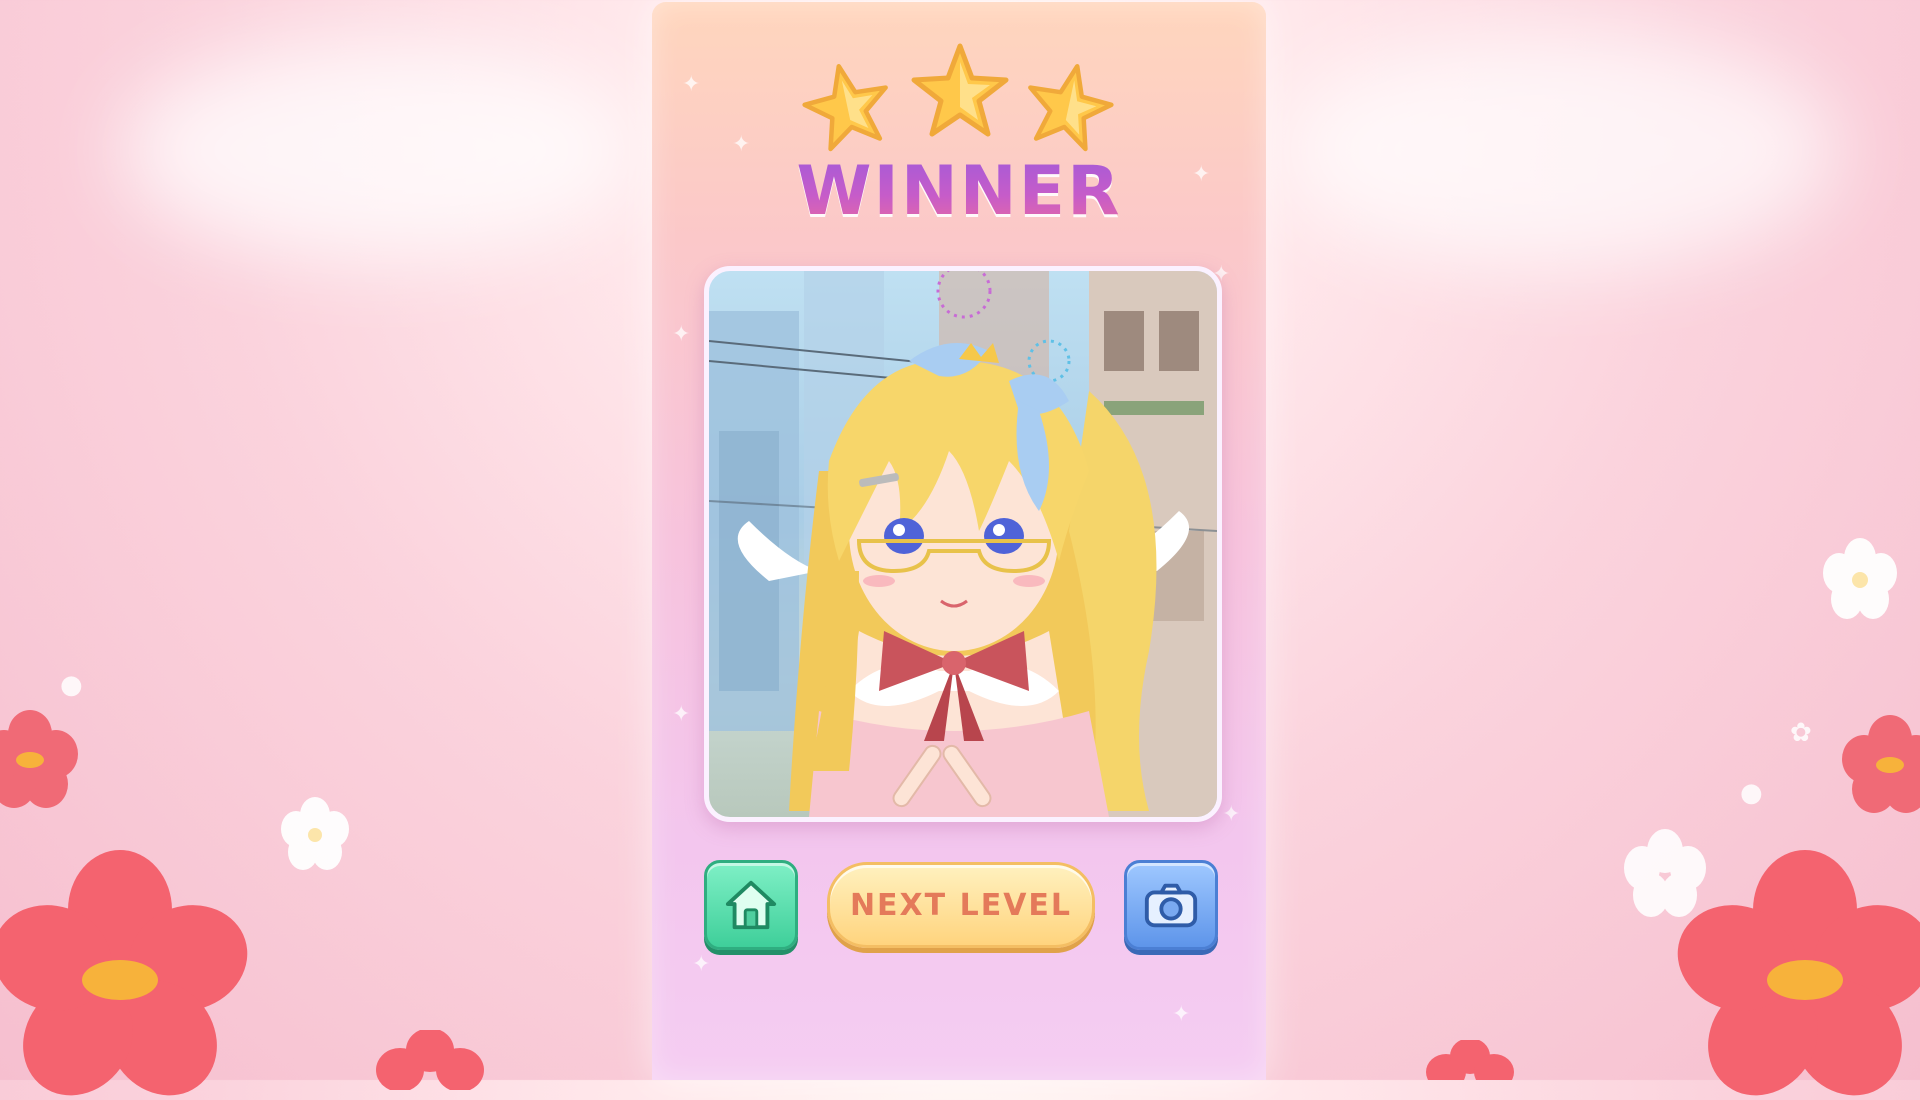  I want to click on next-level-label: NEXT LEVEL, so click(961, 905).